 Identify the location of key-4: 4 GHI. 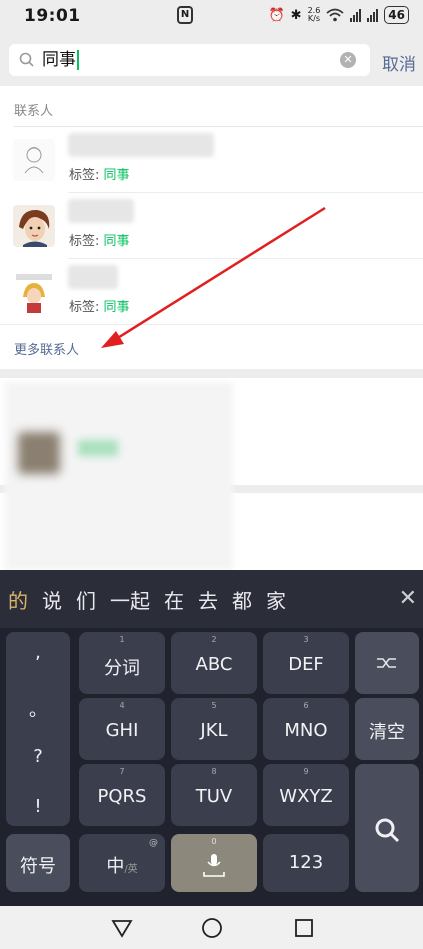
(122, 729).